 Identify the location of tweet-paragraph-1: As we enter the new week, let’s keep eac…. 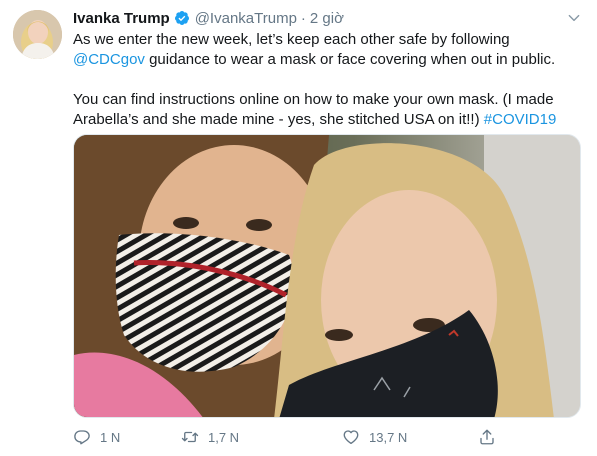
(328, 50).